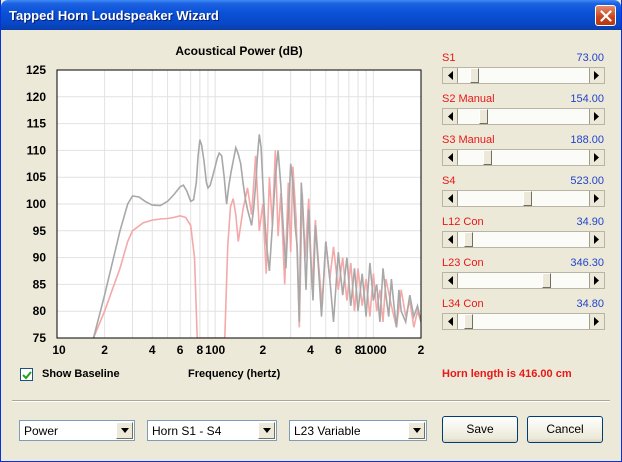  Describe the element at coordinates (40, 231) in the screenshot. I see `y-tick-label: 95` at that location.